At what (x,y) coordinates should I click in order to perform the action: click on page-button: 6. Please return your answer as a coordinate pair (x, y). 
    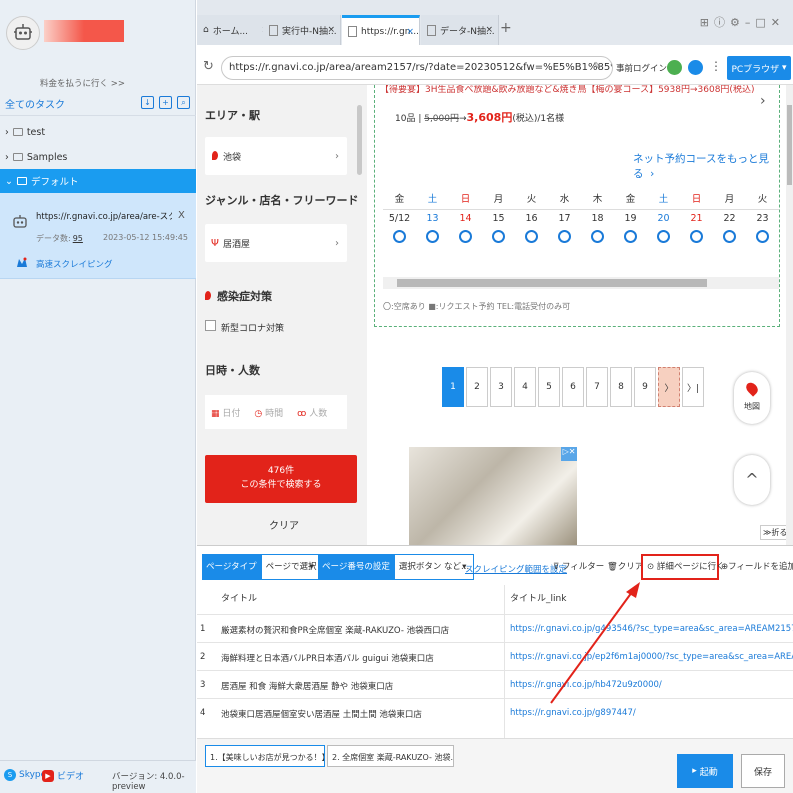
    Looking at the image, I should click on (573, 387).